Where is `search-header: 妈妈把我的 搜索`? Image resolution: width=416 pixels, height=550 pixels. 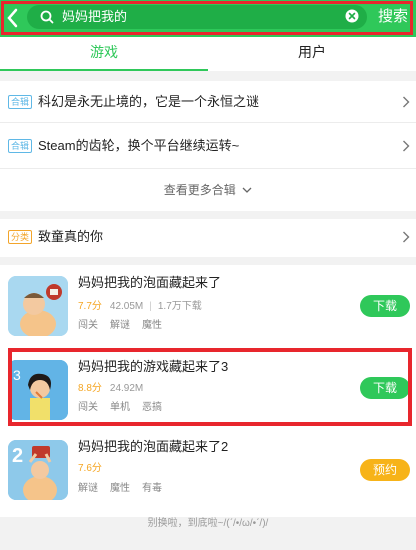
search-header: 妈妈把我的 搜索 is located at coordinates (208, 18).